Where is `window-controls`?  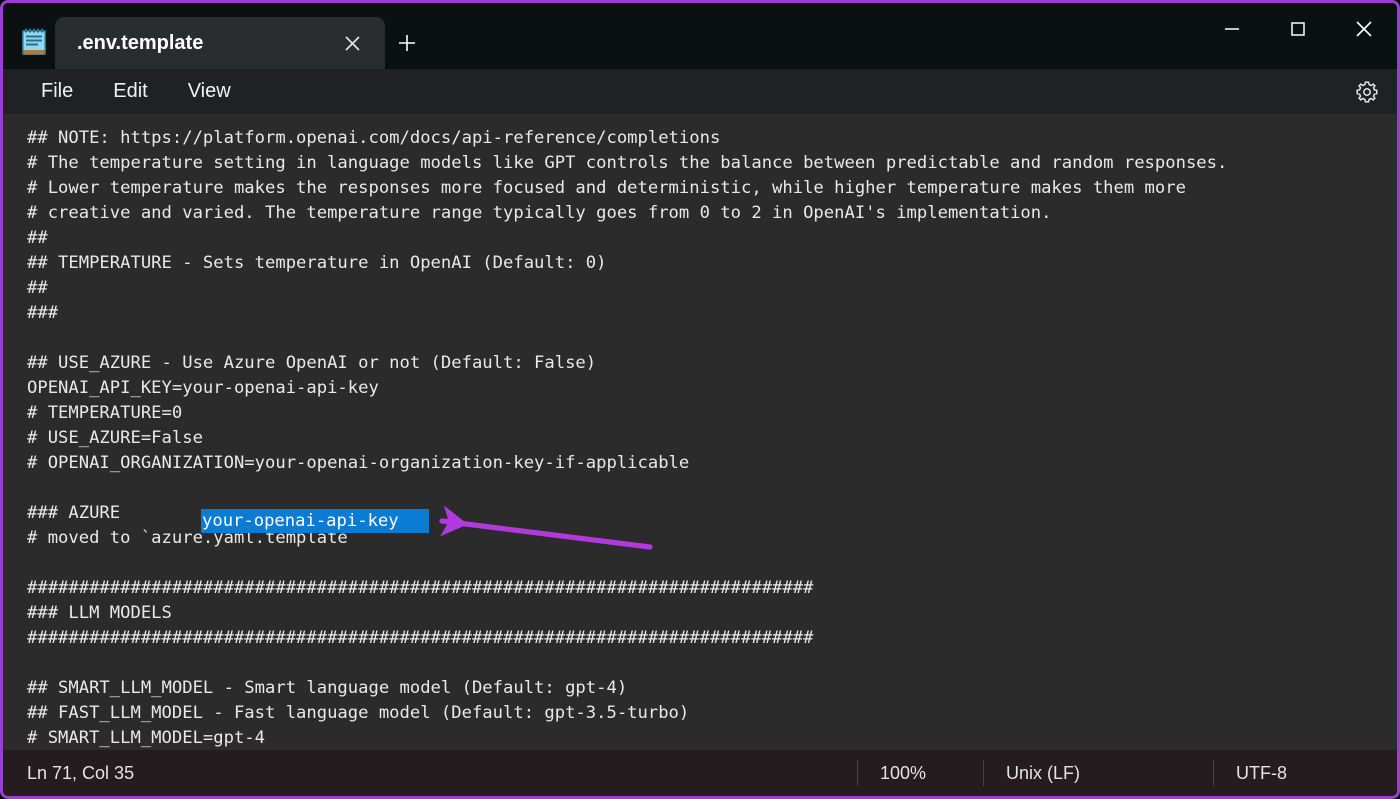
window-controls is located at coordinates (1298, 29).